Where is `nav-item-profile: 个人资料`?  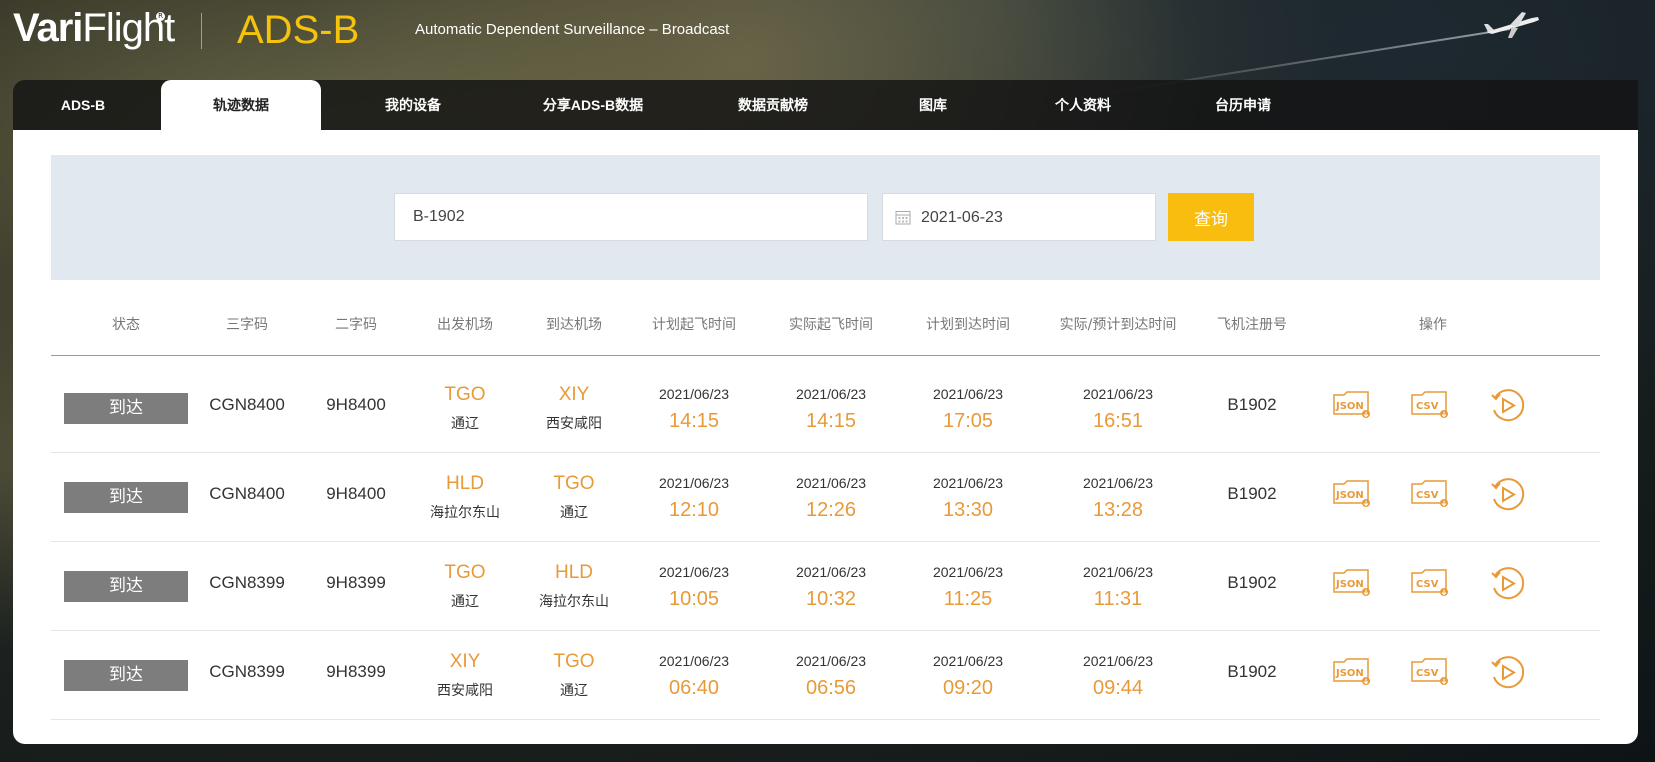 nav-item-profile: 个人资料 is located at coordinates (1083, 105).